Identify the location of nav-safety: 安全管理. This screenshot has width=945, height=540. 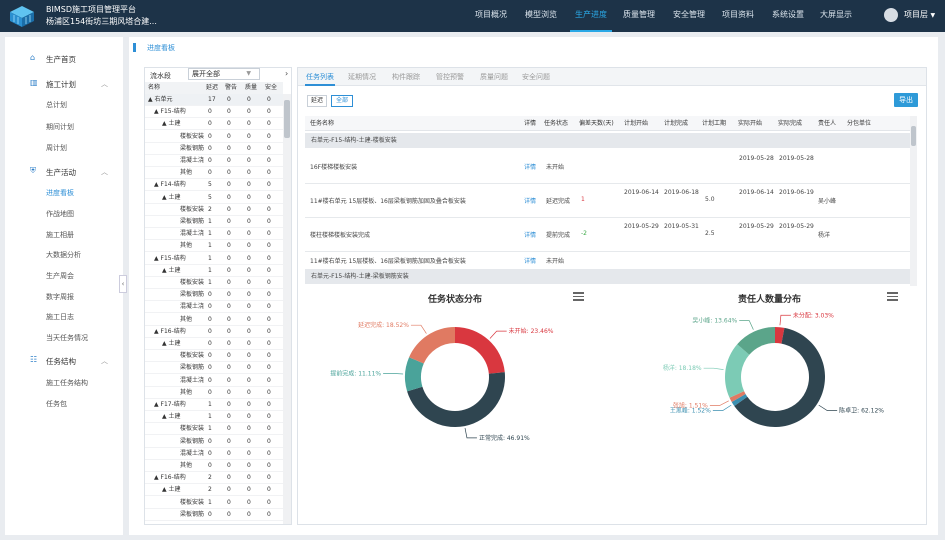
(689, 16).